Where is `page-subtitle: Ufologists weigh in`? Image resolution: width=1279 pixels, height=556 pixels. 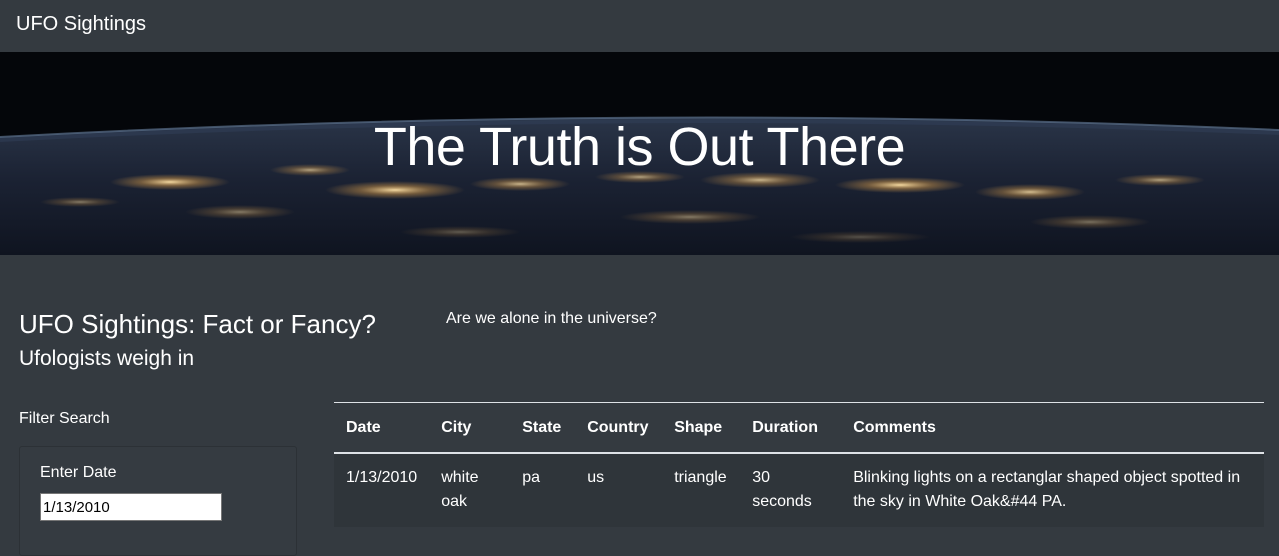
page-subtitle: Ufologists weigh in is located at coordinates (107, 358).